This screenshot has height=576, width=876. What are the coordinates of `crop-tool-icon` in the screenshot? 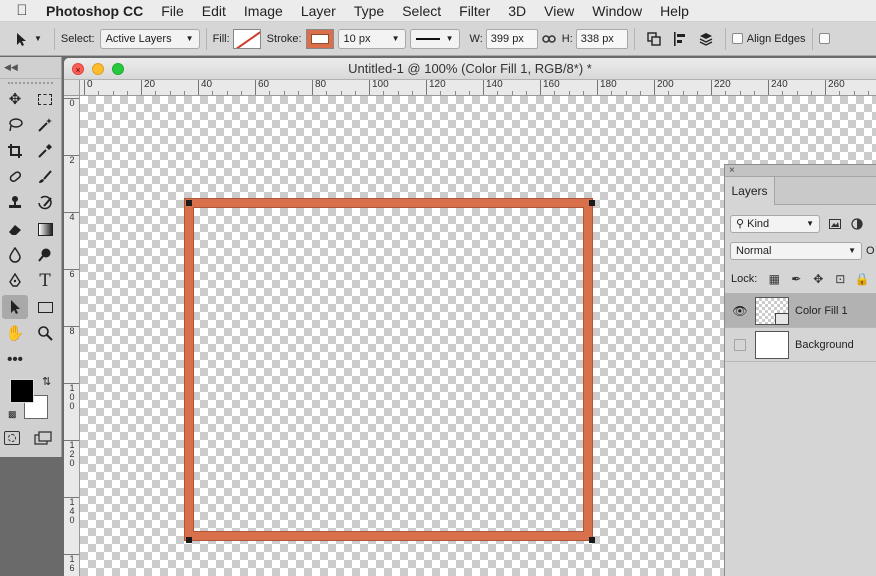 It's located at (15, 151).